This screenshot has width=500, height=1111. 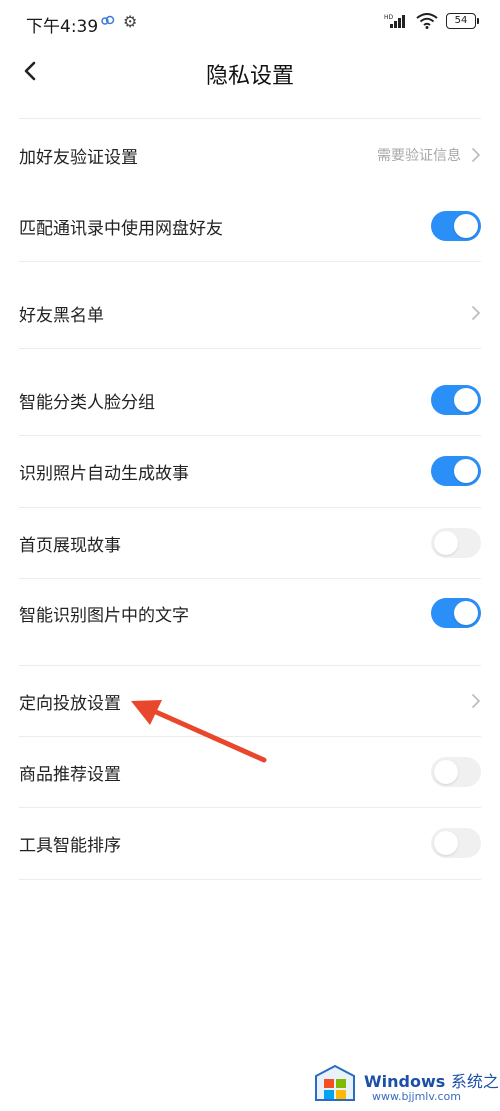 I want to click on watermark-title: Windows 系统之家, so click(x=432, y=1080).